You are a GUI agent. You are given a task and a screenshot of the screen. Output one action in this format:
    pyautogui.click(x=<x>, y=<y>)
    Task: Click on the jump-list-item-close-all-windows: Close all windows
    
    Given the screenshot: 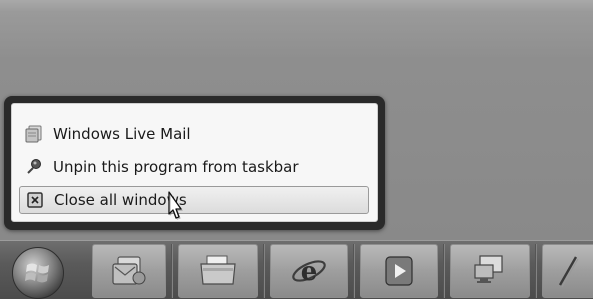 What is the action you would take?
    pyautogui.click(x=194, y=200)
    